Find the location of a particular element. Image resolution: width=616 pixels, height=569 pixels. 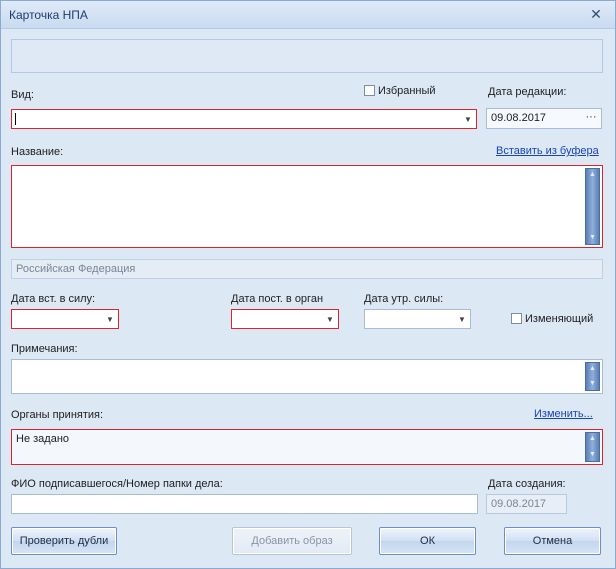

organy-label: Органы принятия: is located at coordinates (57, 415).